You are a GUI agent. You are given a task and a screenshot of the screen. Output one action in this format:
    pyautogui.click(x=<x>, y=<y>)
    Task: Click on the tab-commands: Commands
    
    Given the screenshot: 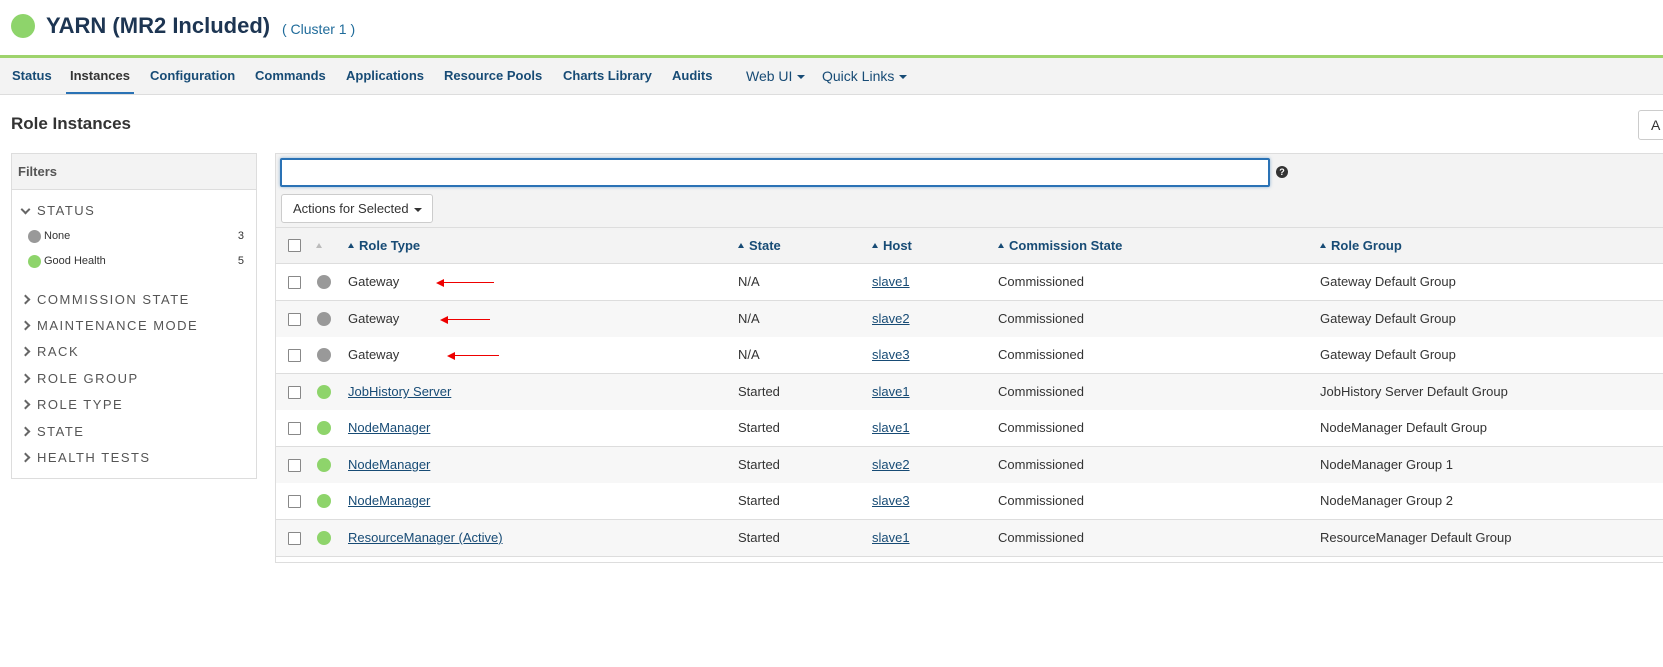 What is the action you would take?
    pyautogui.click(x=290, y=76)
    